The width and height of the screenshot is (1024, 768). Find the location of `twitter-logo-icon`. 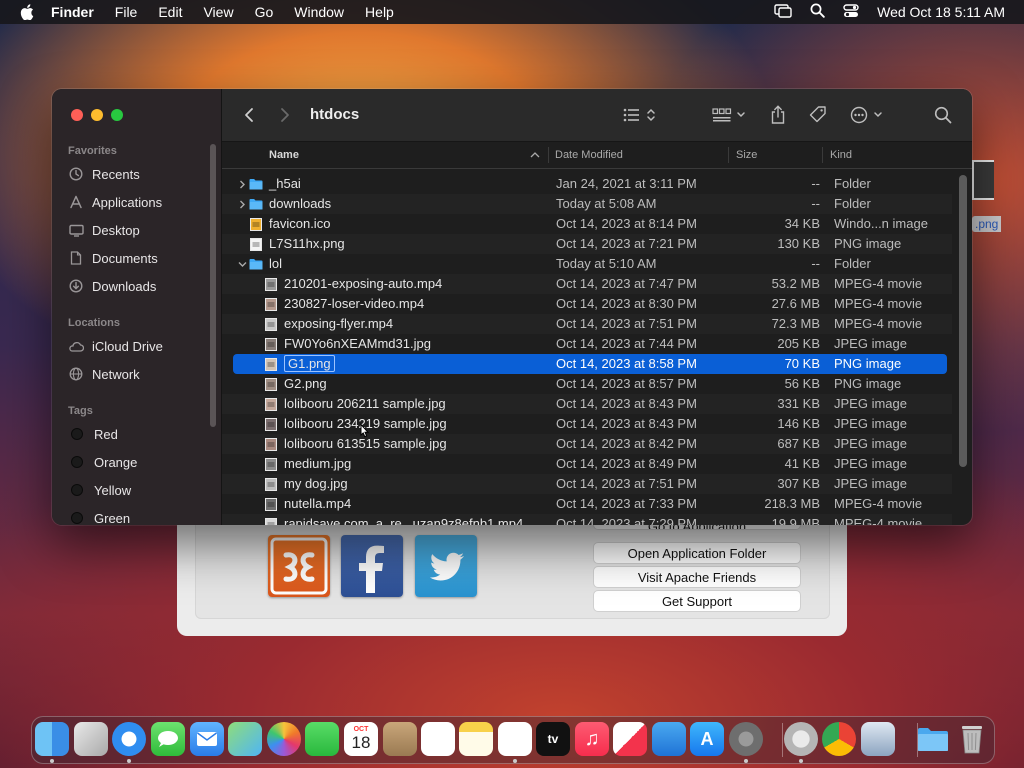

twitter-logo-icon is located at coordinates (446, 566).